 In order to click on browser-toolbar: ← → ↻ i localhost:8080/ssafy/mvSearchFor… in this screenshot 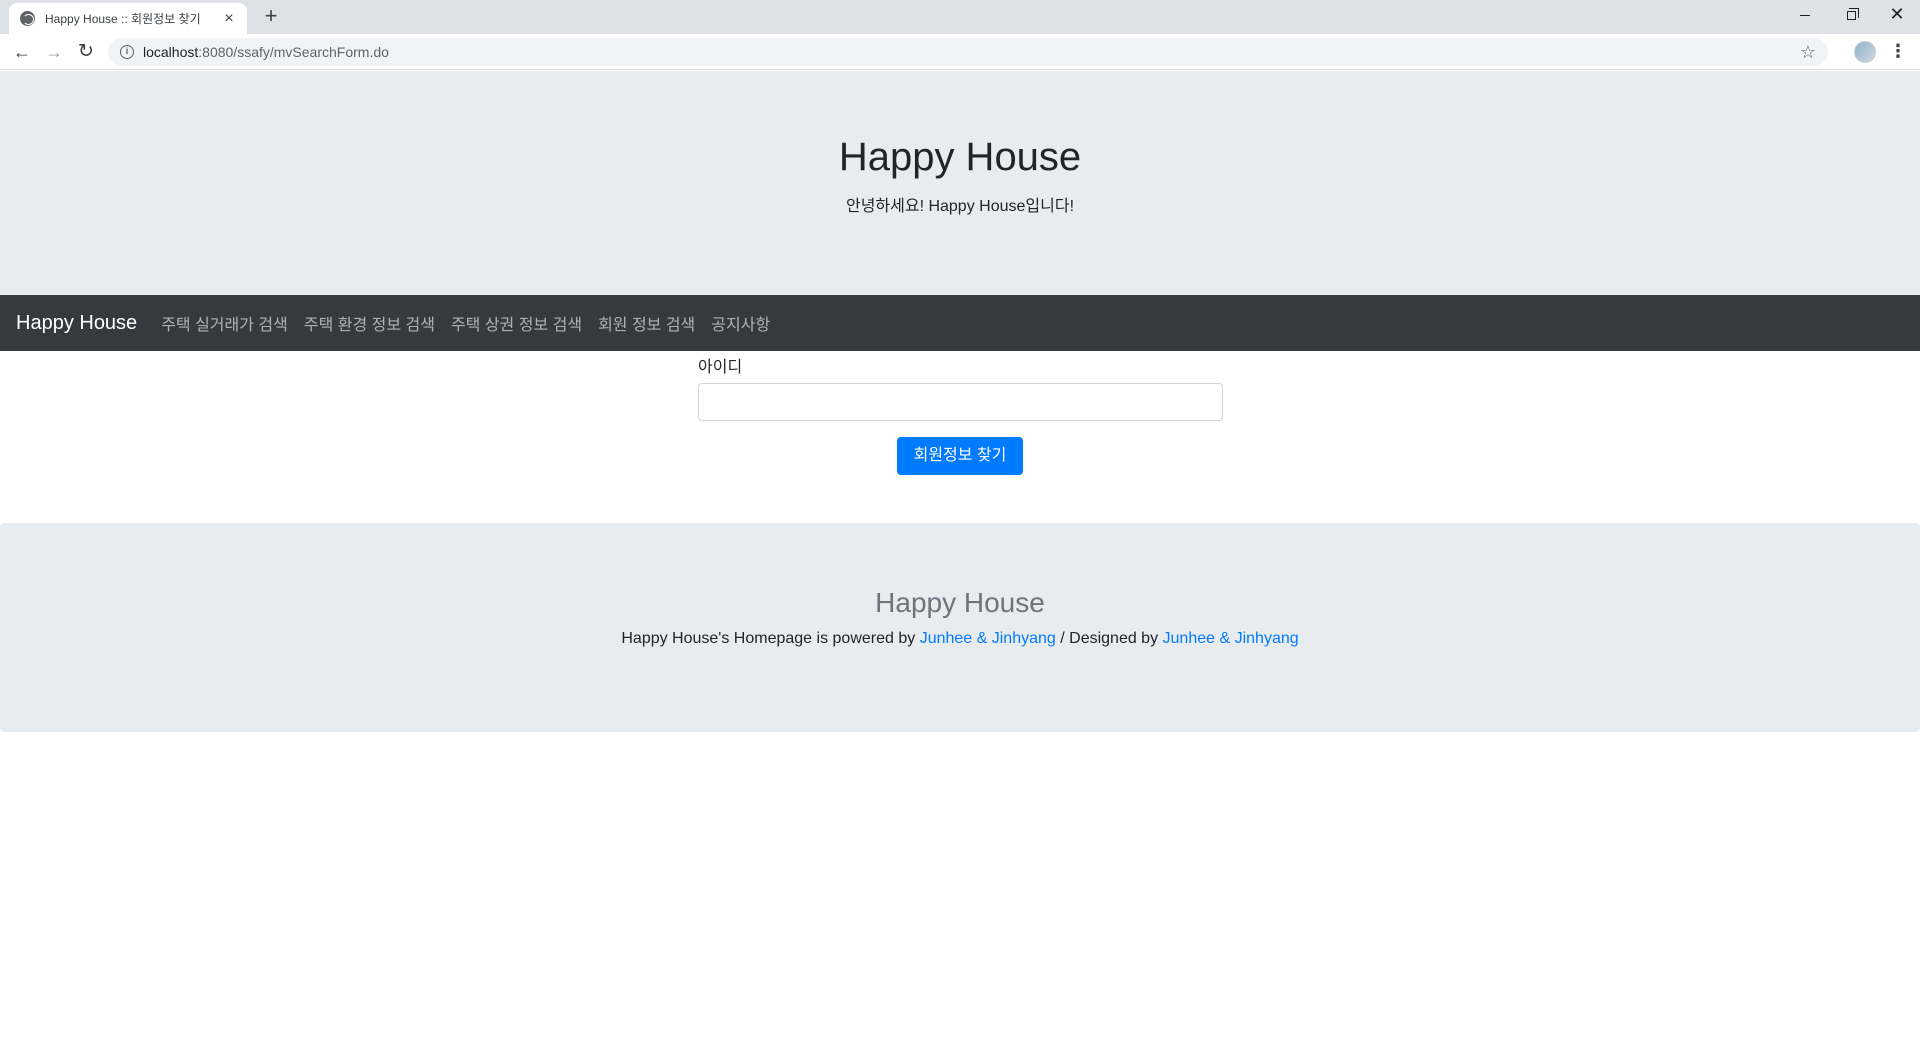, I will do `click(960, 52)`.